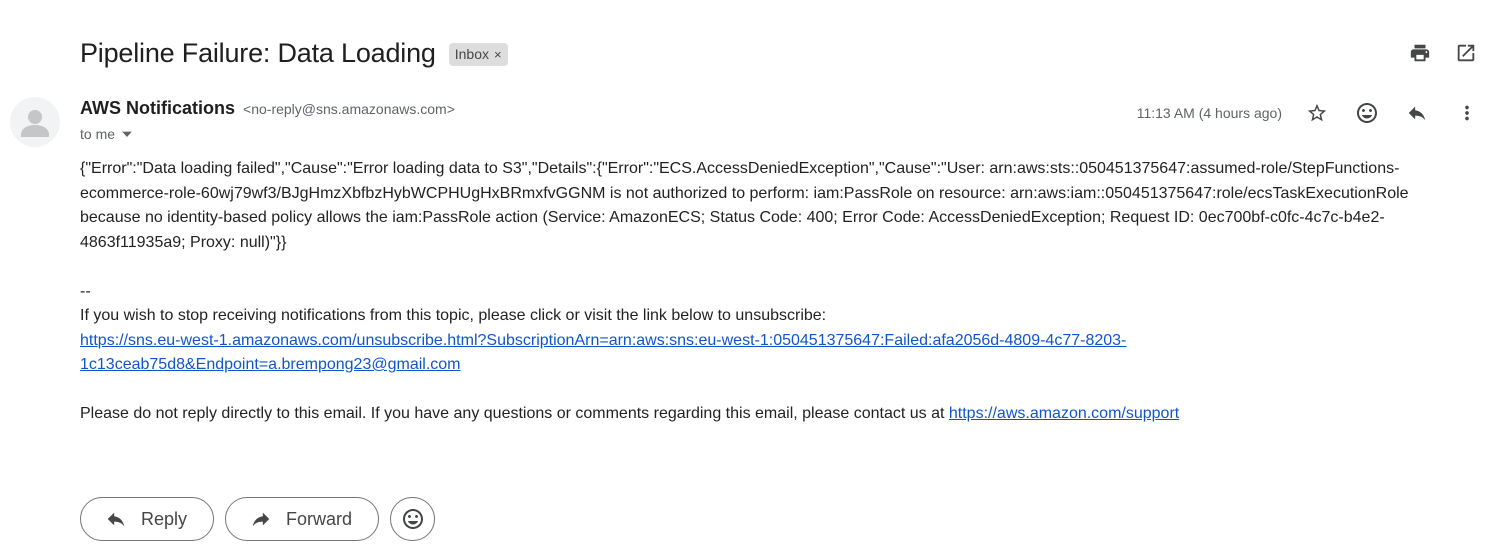  What do you see at coordinates (349, 109) in the screenshot?
I see `sender-email: <no-reply@sns.amazonaws.com>` at bounding box center [349, 109].